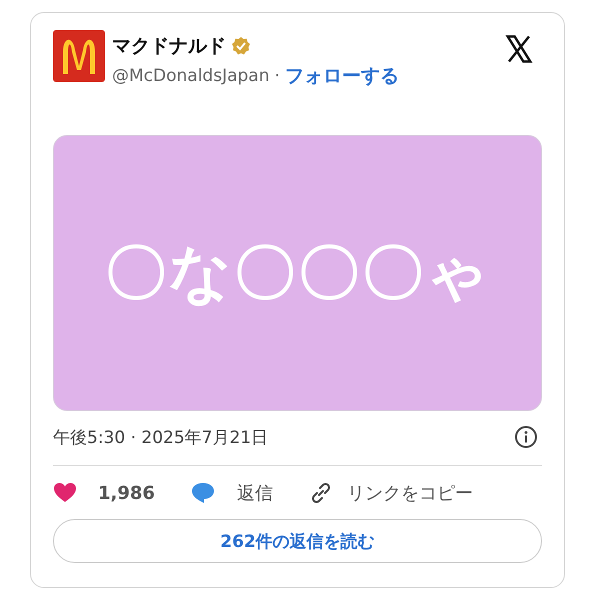 This screenshot has width=592, height=600. Describe the element at coordinates (341, 76) in the screenshot. I see `follow-link: フォローする` at that location.